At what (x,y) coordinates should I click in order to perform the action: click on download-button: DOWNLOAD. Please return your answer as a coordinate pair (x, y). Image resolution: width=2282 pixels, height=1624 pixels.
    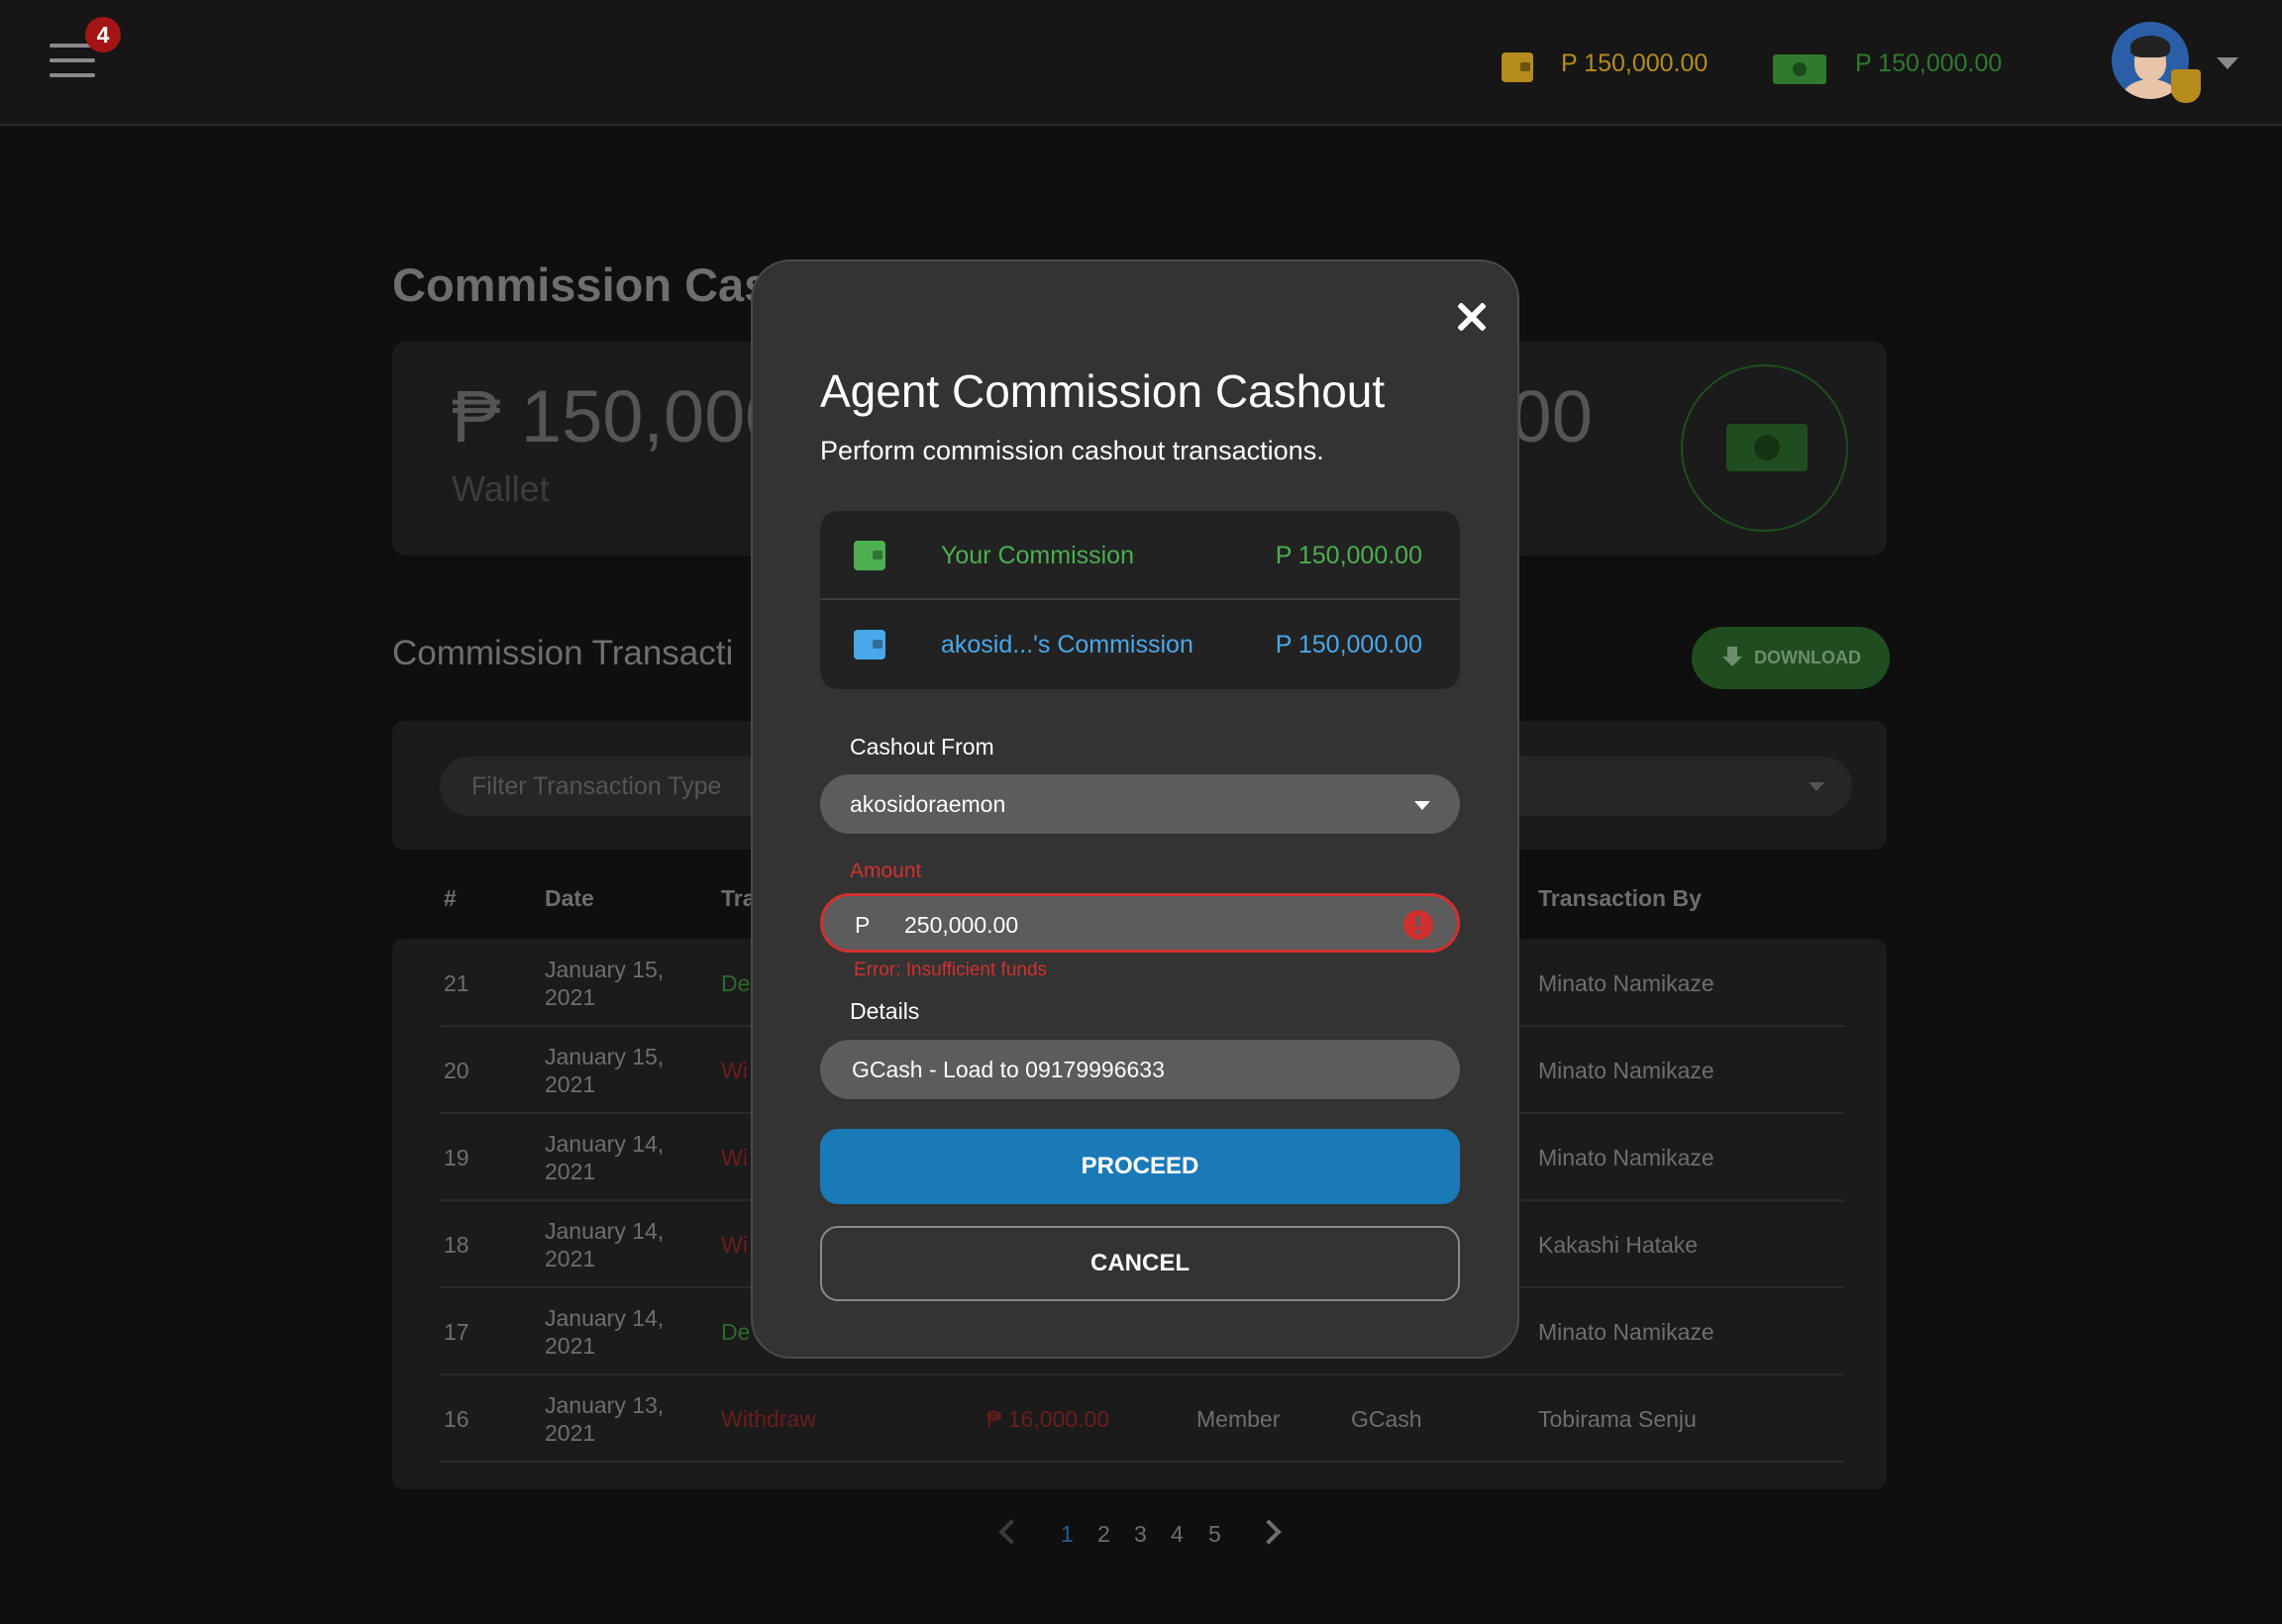
    Looking at the image, I should click on (1791, 658).